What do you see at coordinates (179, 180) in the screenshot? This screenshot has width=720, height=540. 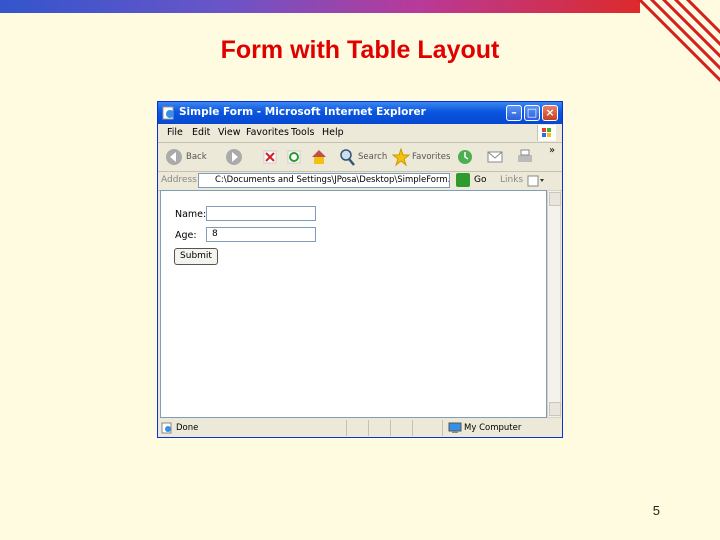 I see `address-label: Address` at bounding box center [179, 180].